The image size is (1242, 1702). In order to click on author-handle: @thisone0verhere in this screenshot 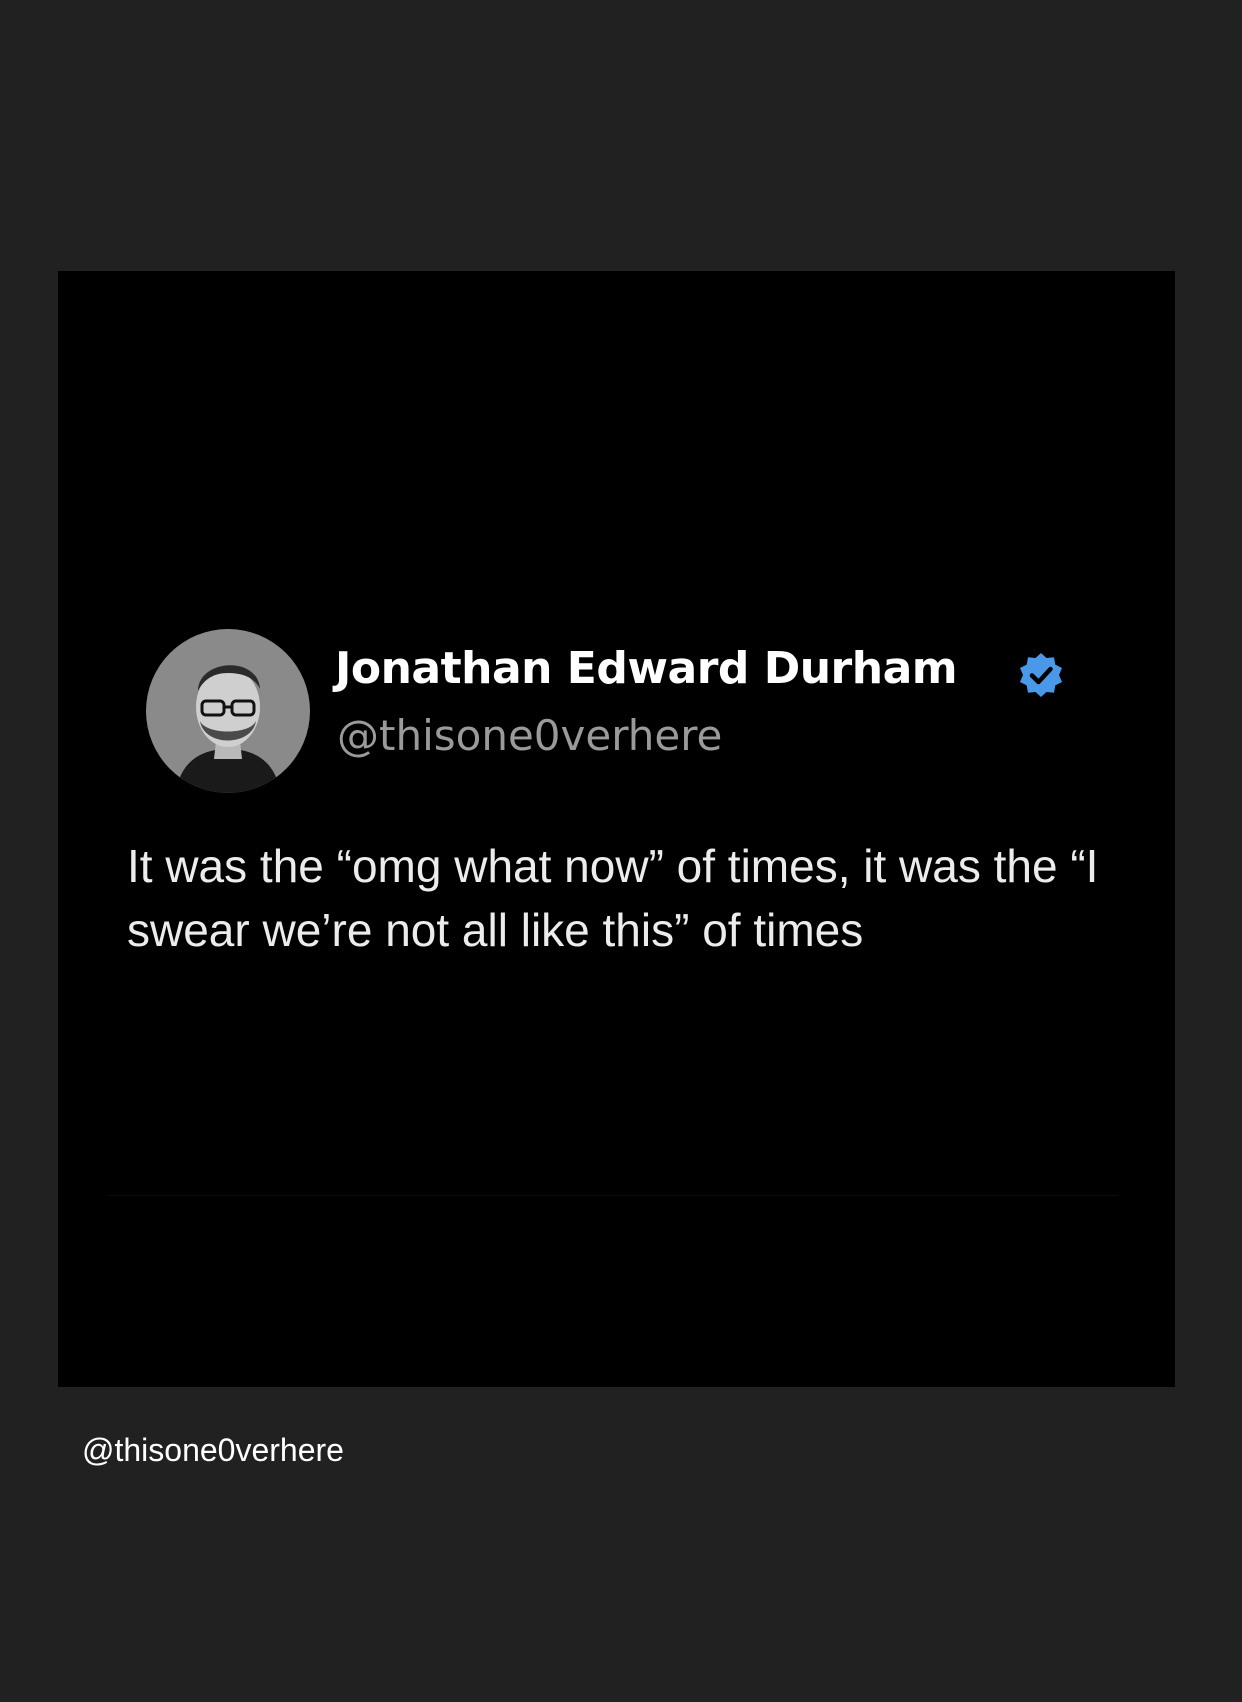, I will do `click(530, 735)`.